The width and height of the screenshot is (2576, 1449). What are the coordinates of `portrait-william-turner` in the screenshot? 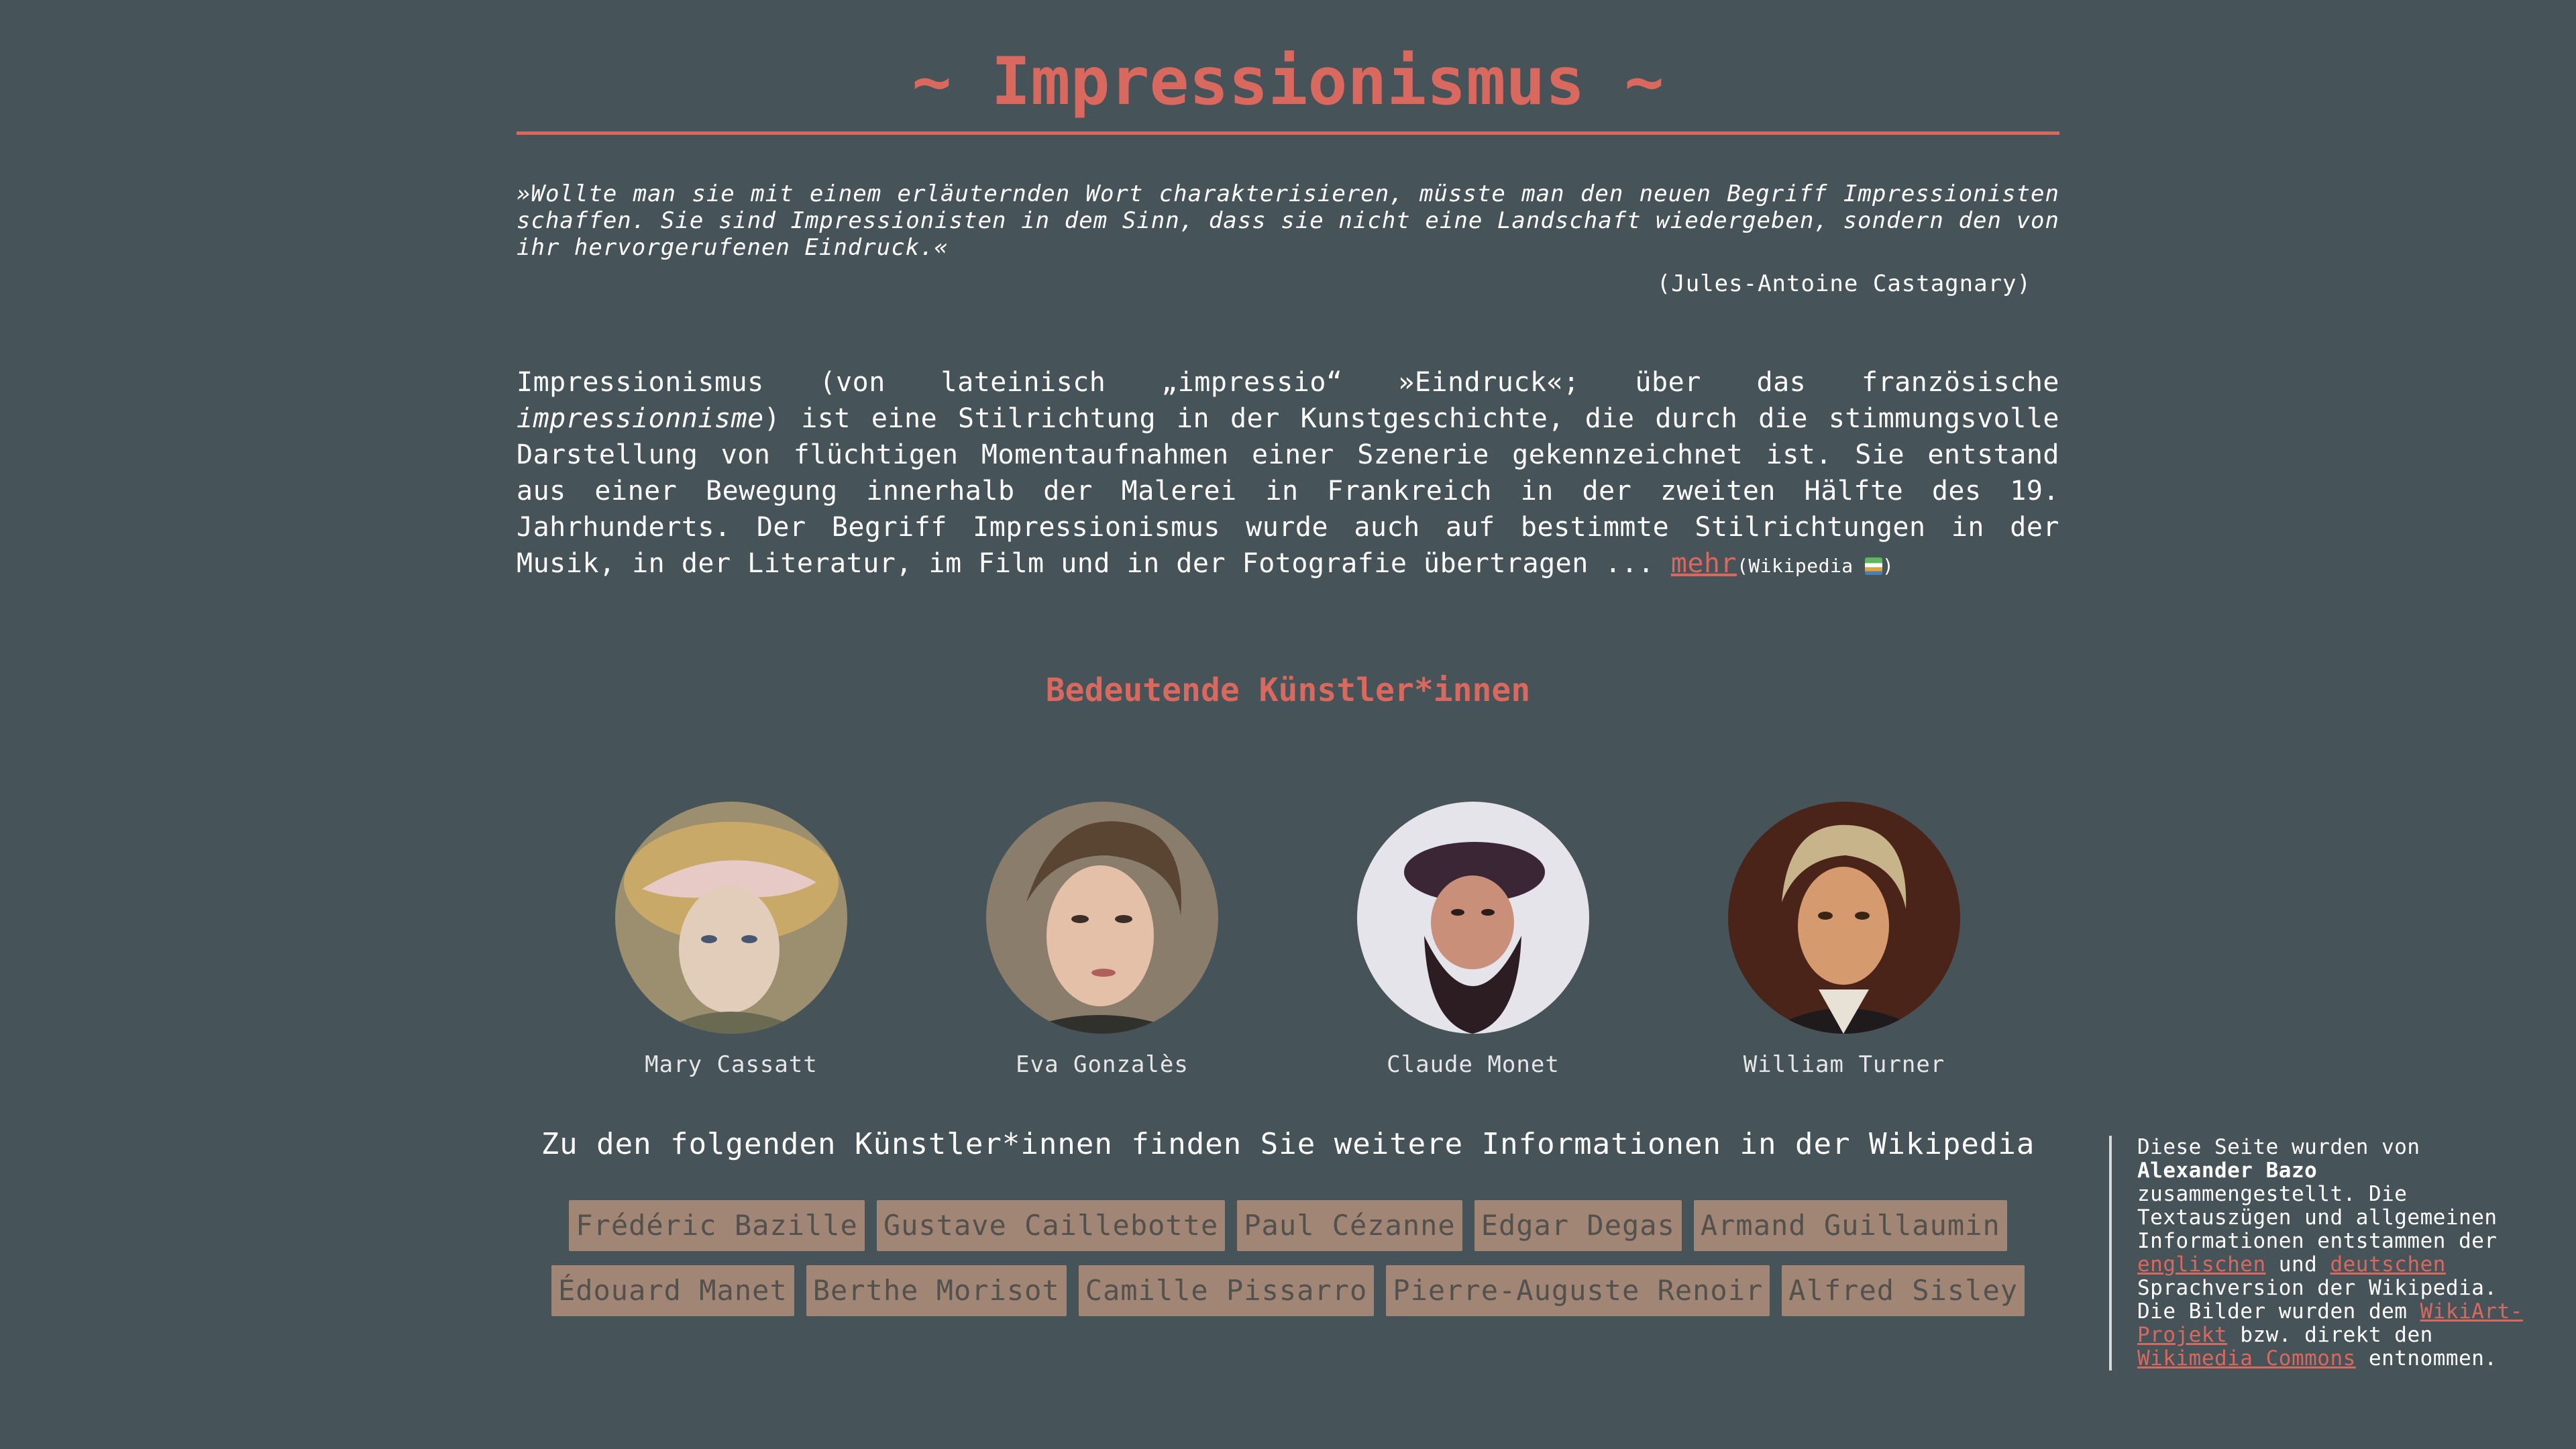 It's located at (1844, 918).